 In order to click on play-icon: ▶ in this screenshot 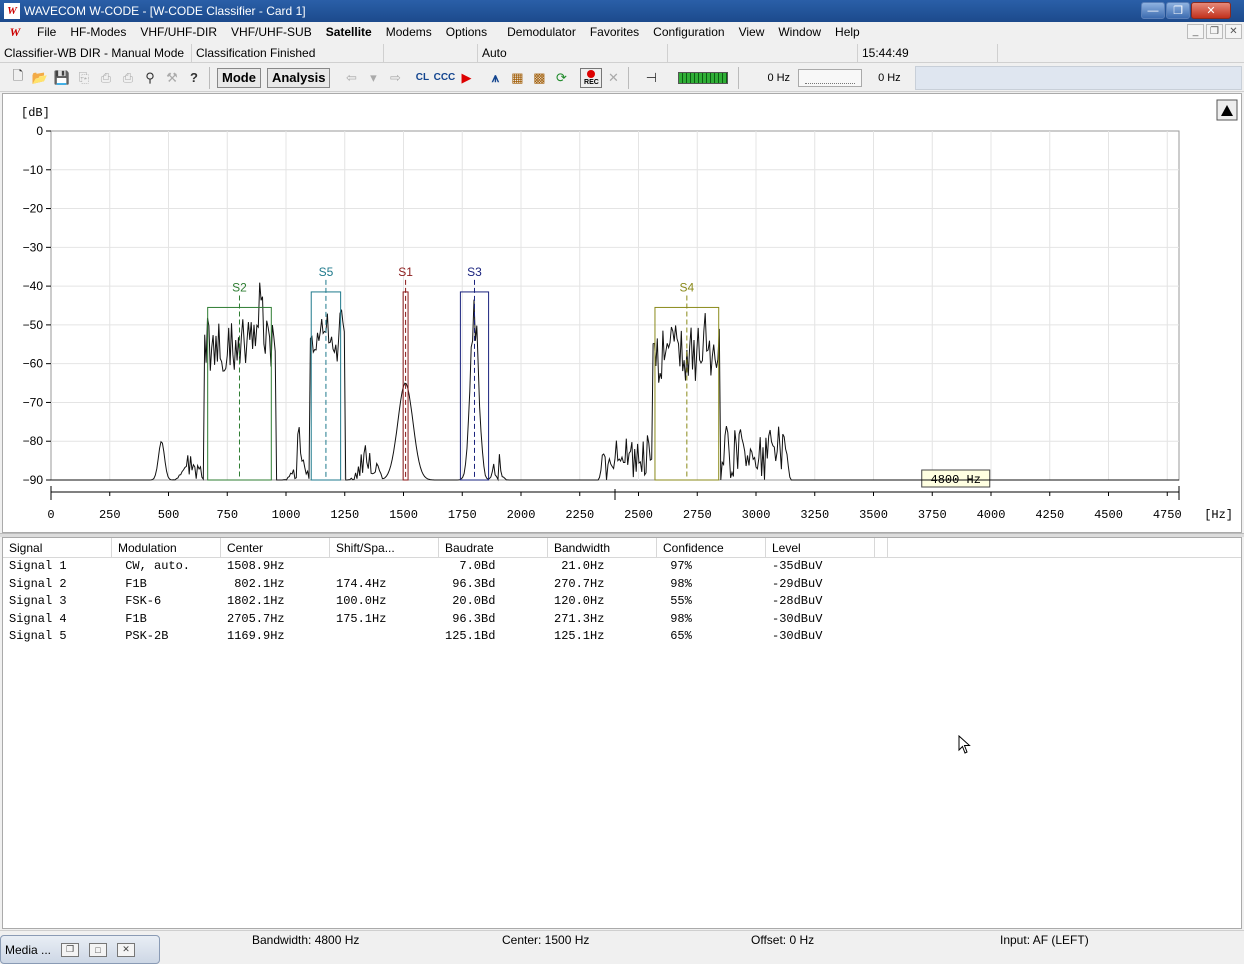, I will do `click(466, 78)`.